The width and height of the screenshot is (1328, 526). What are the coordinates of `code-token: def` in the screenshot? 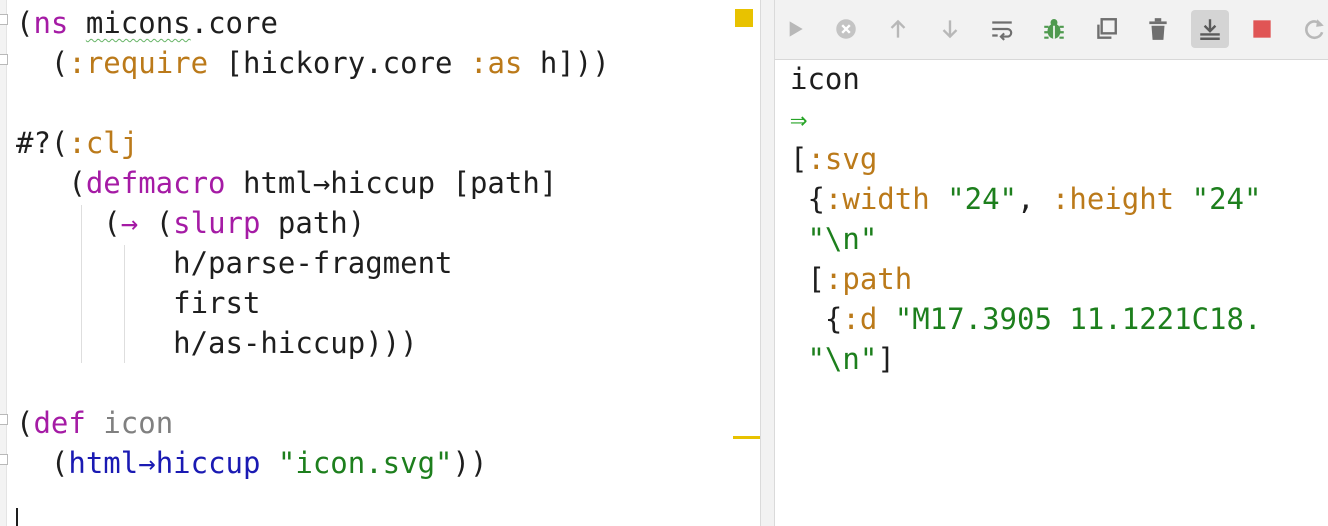 It's located at (59, 423).